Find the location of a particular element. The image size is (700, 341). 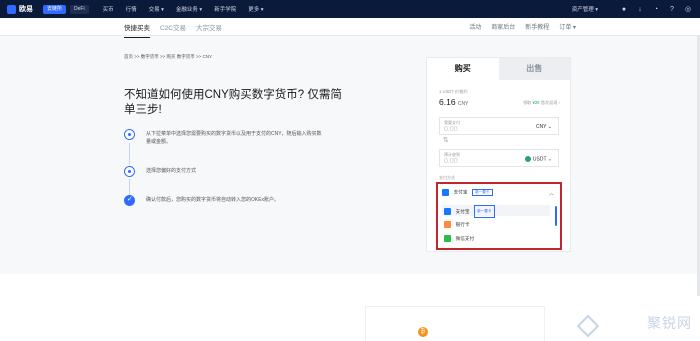

link-activities: 活动 is located at coordinates (475, 26).